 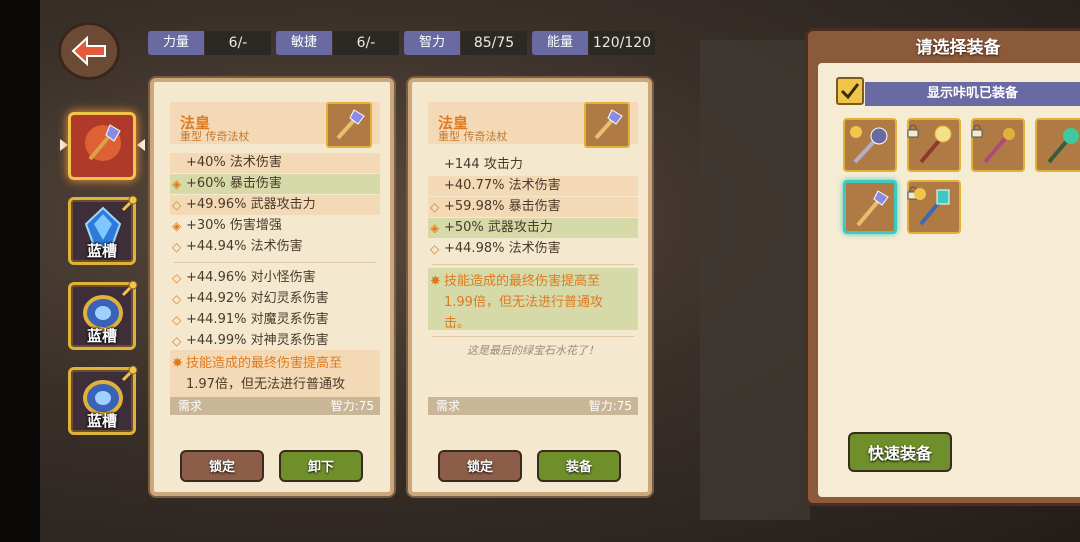 What do you see at coordinates (234, 183) in the screenshot?
I see `stat-text: +60% 暴击伤害` at bounding box center [234, 183].